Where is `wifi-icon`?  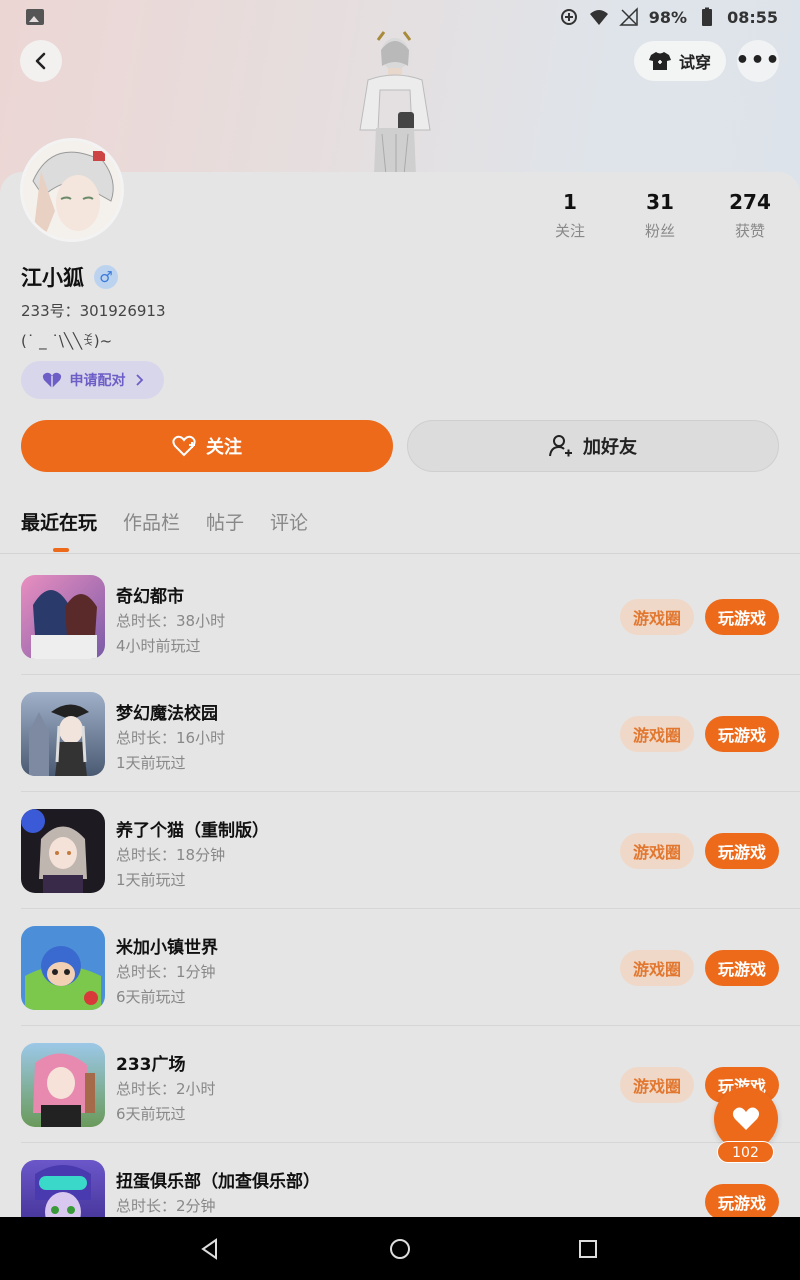
wifi-icon is located at coordinates (599, 17).